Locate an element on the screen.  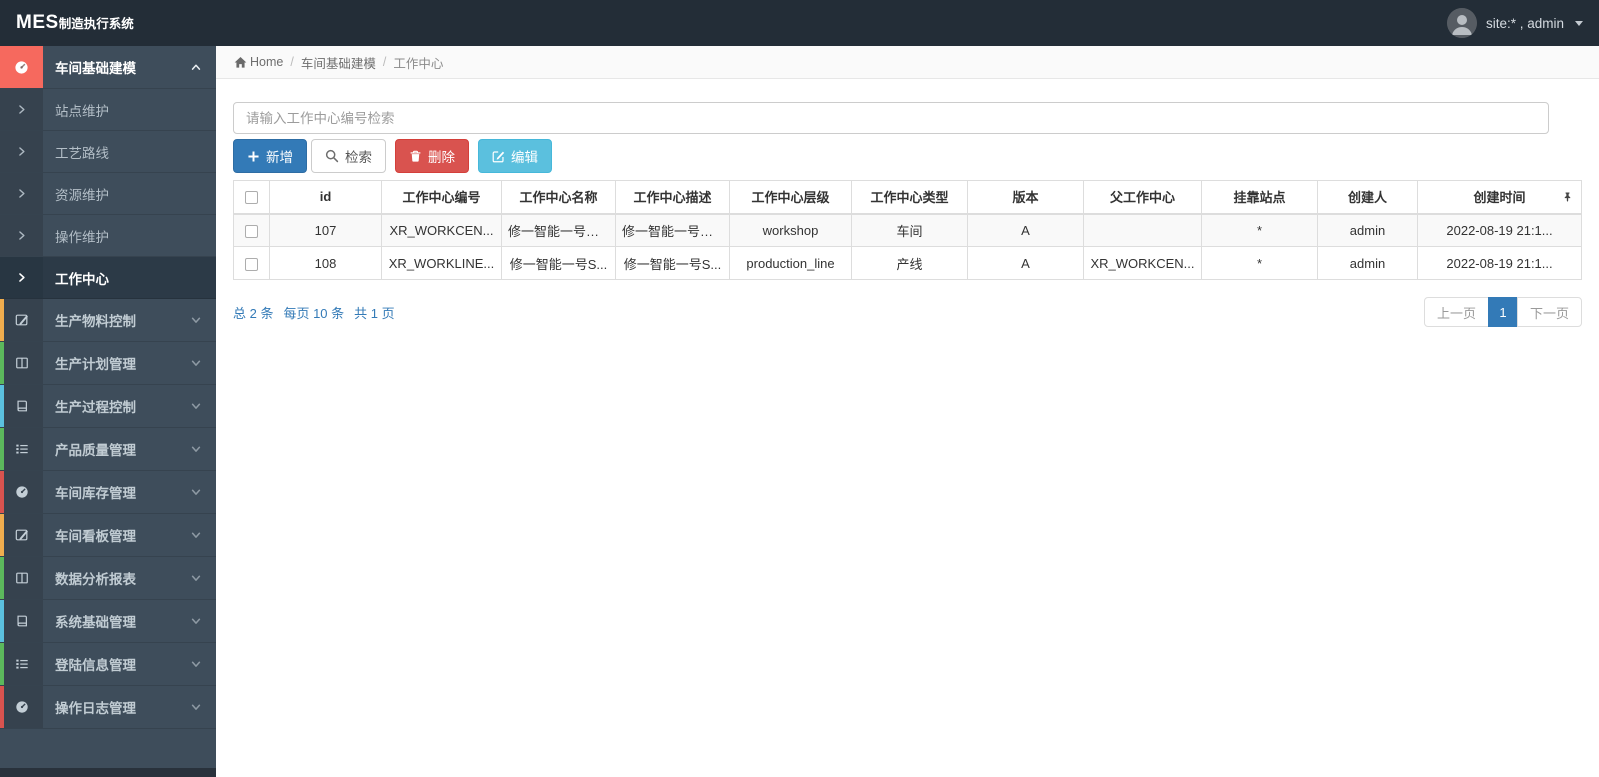
delete-button-label: 删除 is located at coordinates (441, 157).